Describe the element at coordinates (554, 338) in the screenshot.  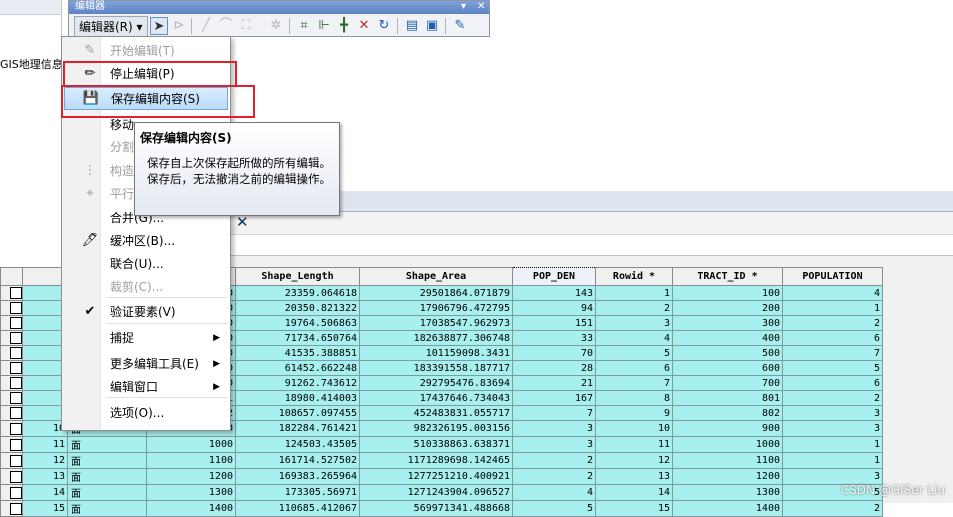
I see `table-cell: 33` at that location.